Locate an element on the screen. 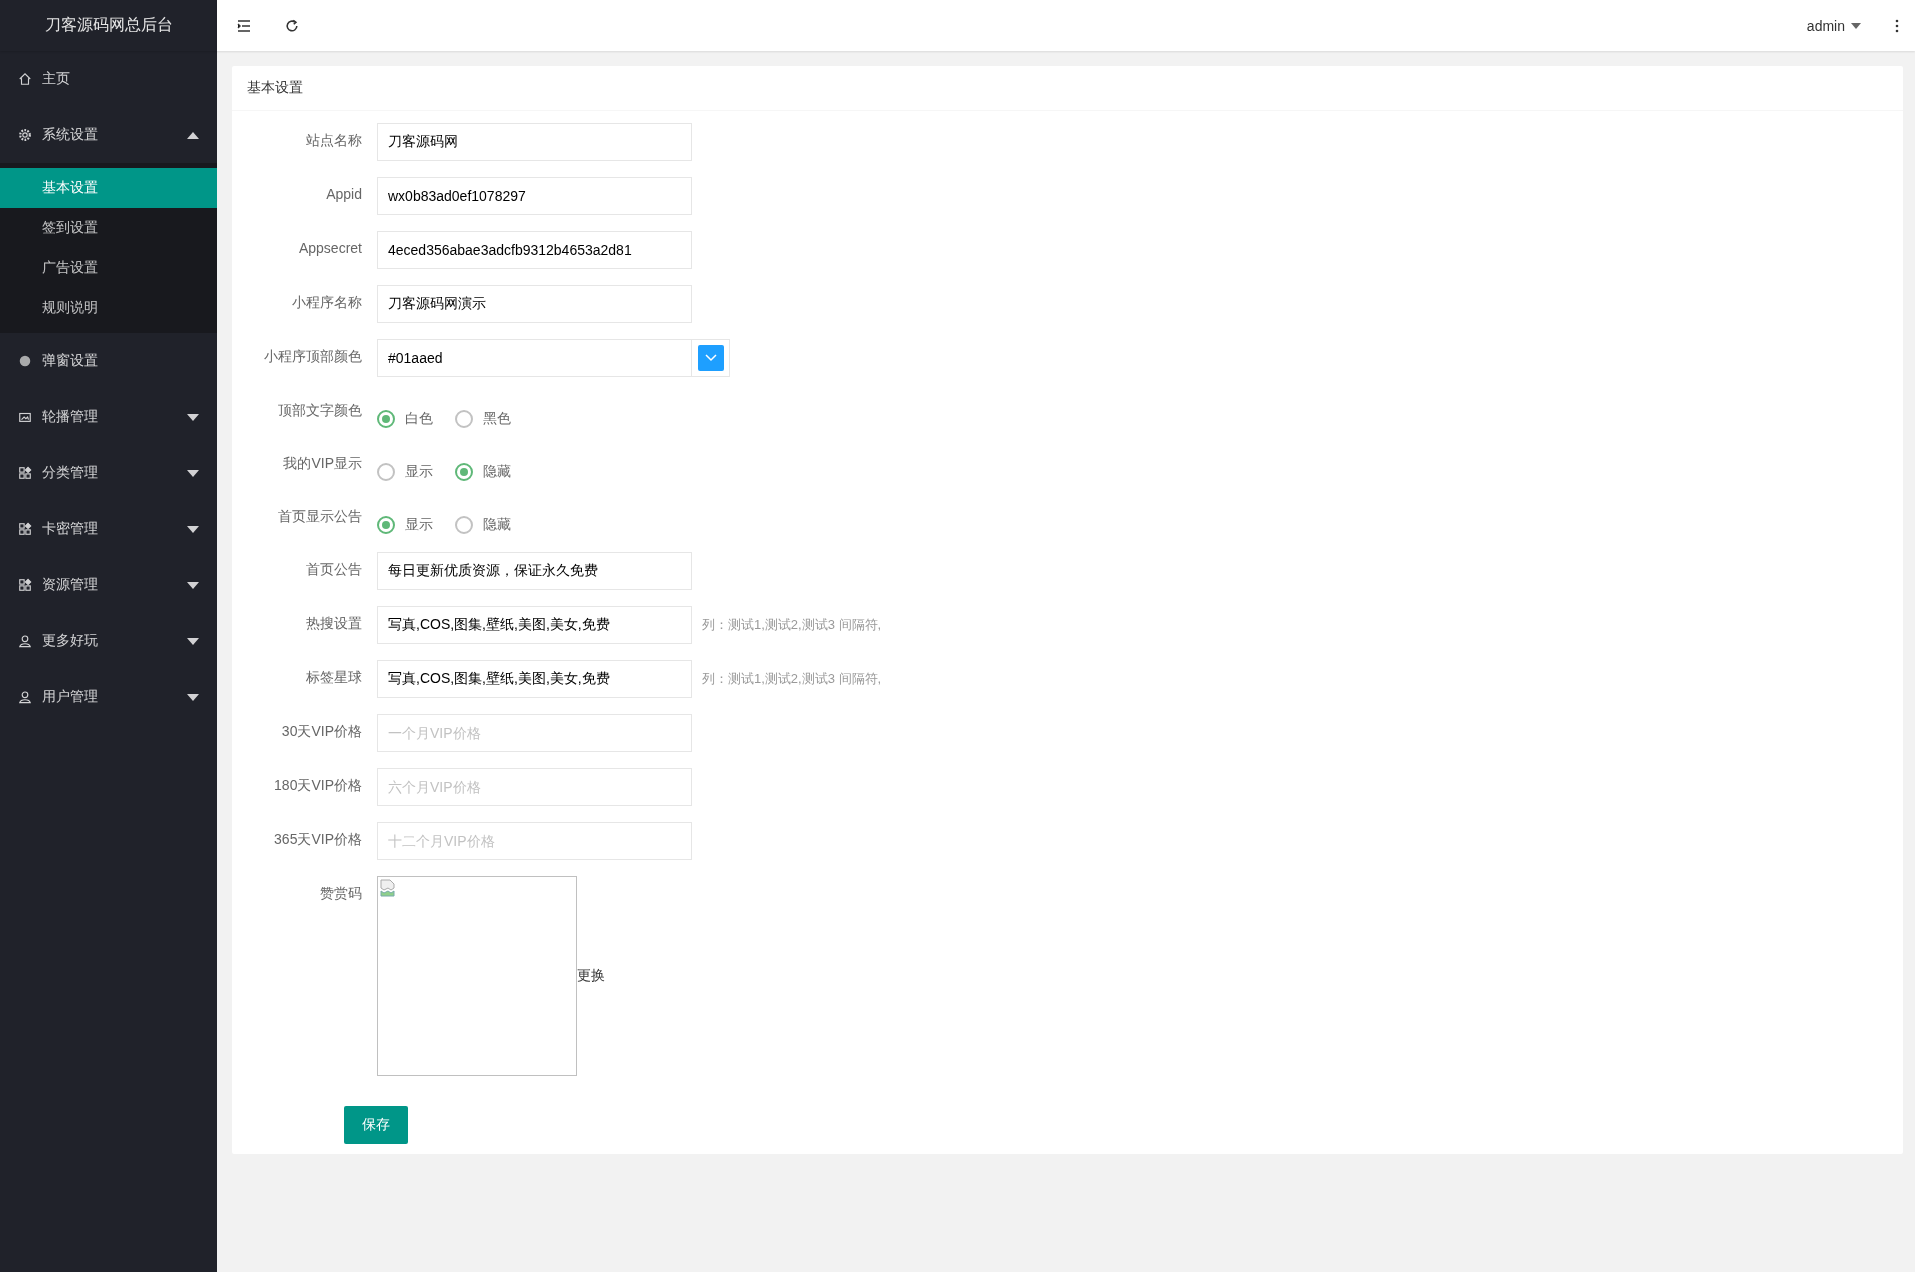 The image size is (1915, 1272). color-picker is located at coordinates (711, 358).